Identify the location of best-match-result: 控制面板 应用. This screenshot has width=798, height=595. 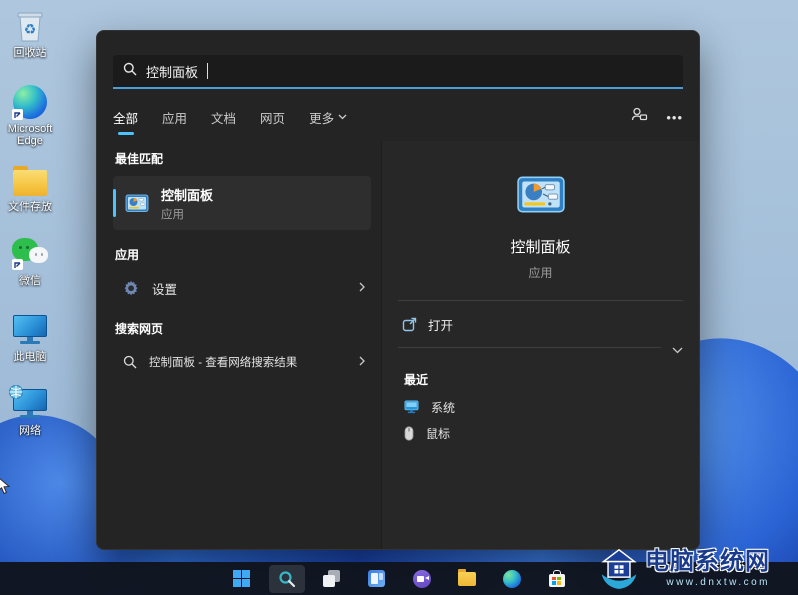
(242, 203).